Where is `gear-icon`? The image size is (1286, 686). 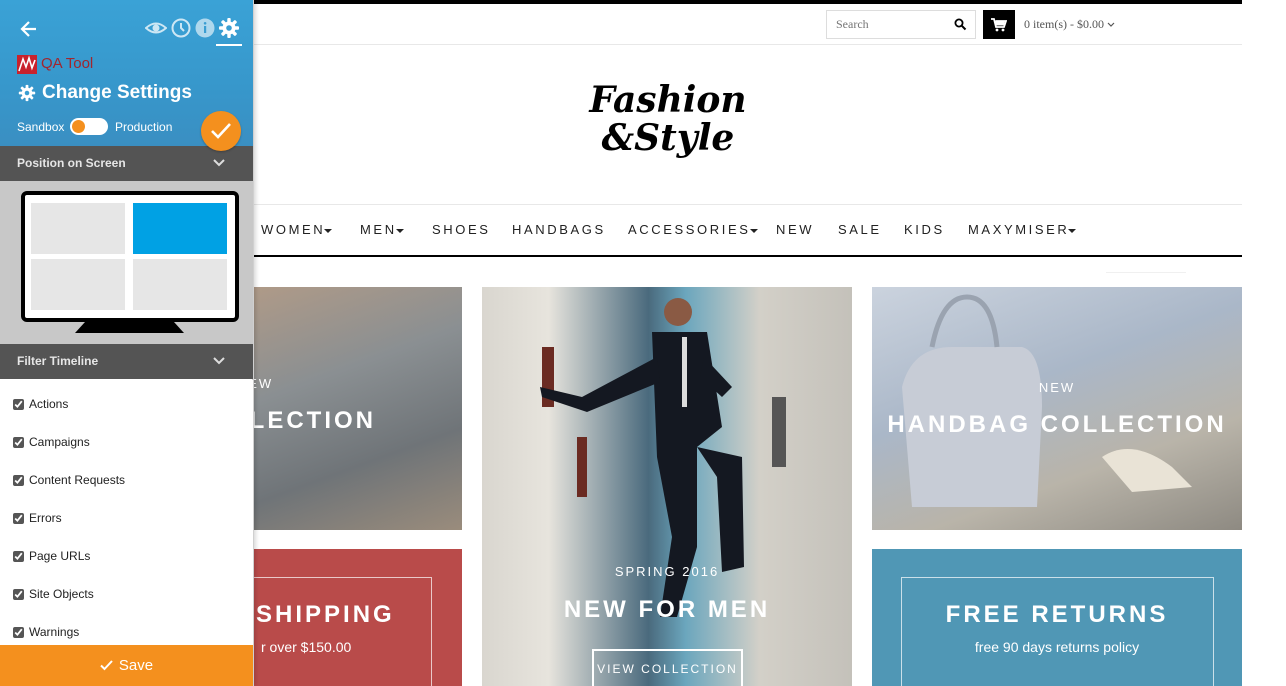
gear-icon is located at coordinates (229, 28).